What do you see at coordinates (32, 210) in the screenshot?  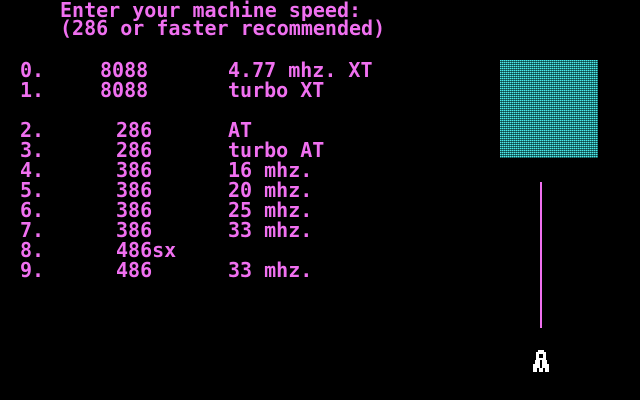 I see `option-number: 6.` at bounding box center [32, 210].